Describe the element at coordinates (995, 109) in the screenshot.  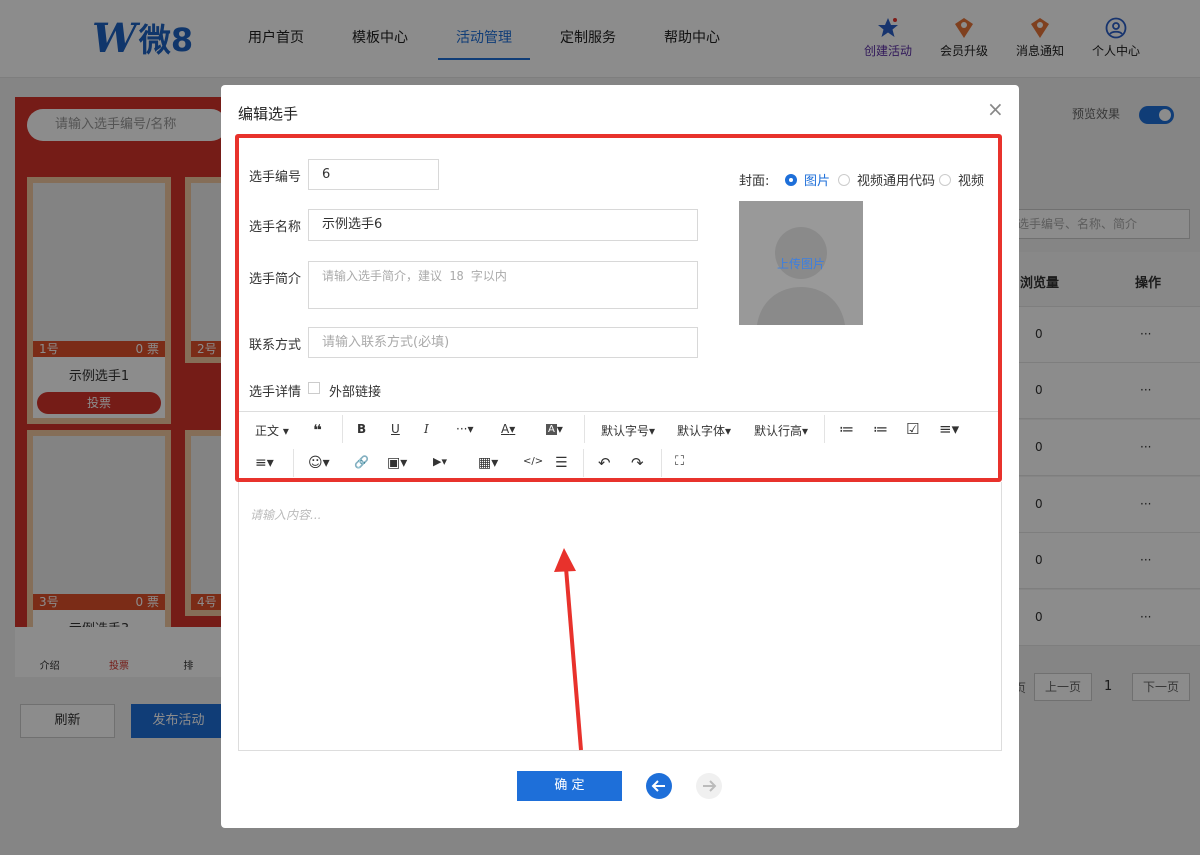
I see `close-icon: ×` at that location.